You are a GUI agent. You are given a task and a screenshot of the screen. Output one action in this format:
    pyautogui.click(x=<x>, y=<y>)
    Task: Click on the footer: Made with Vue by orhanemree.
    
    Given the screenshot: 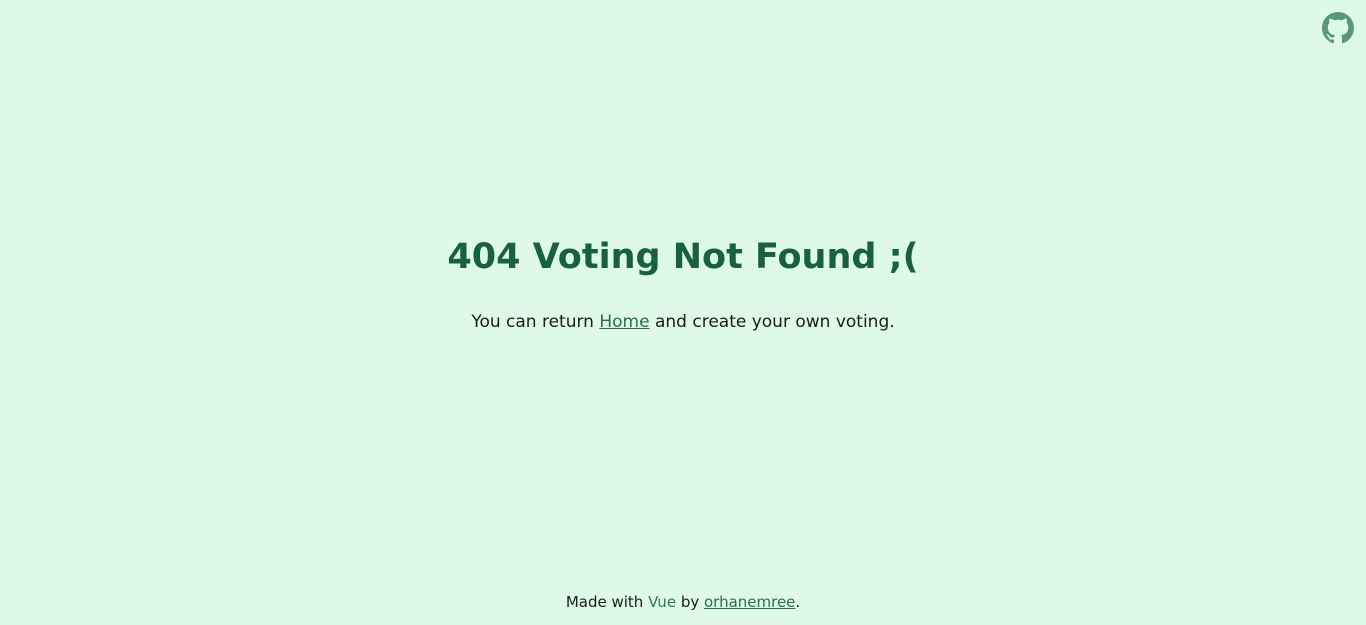 What is the action you would take?
    pyautogui.click(x=683, y=602)
    